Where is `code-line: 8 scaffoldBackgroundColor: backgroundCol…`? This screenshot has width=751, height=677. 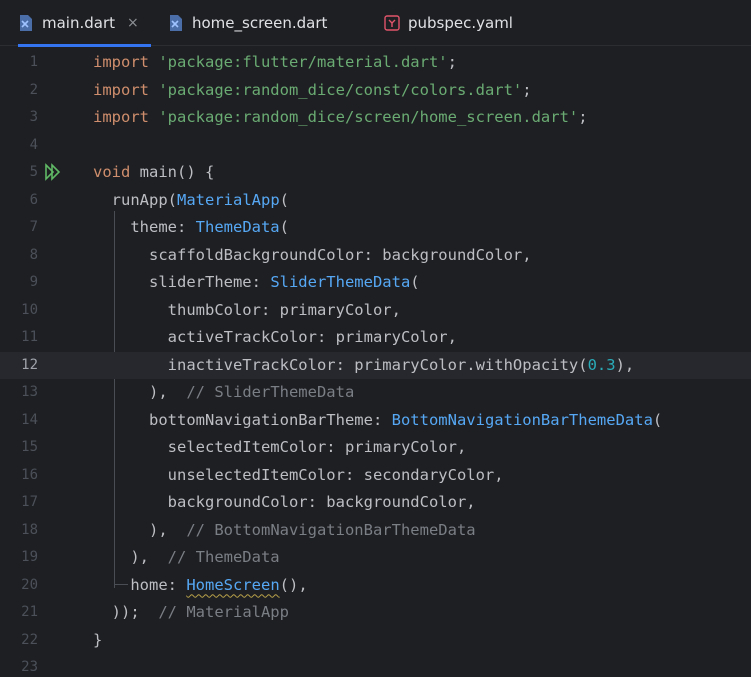
code-line: 8 scaffoldBackgroundColor: backgroundCol… is located at coordinates (375, 256).